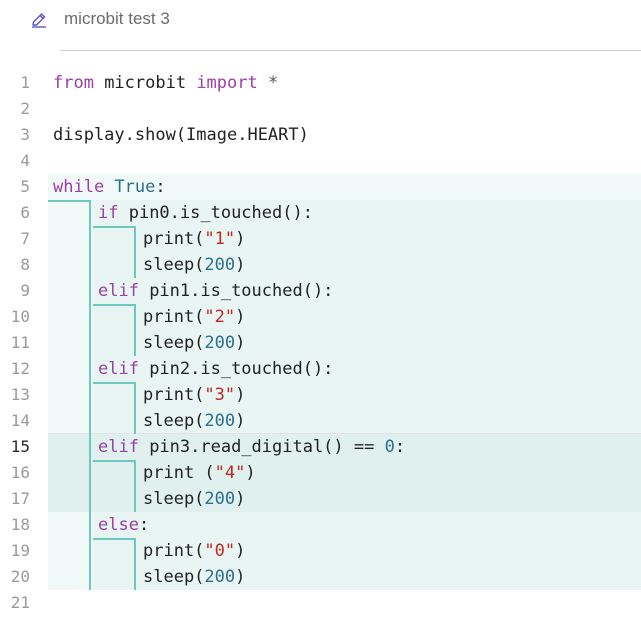 The width and height of the screenshot is (641, 627). I want to click on code-text: print("0"), so click(194, 551).